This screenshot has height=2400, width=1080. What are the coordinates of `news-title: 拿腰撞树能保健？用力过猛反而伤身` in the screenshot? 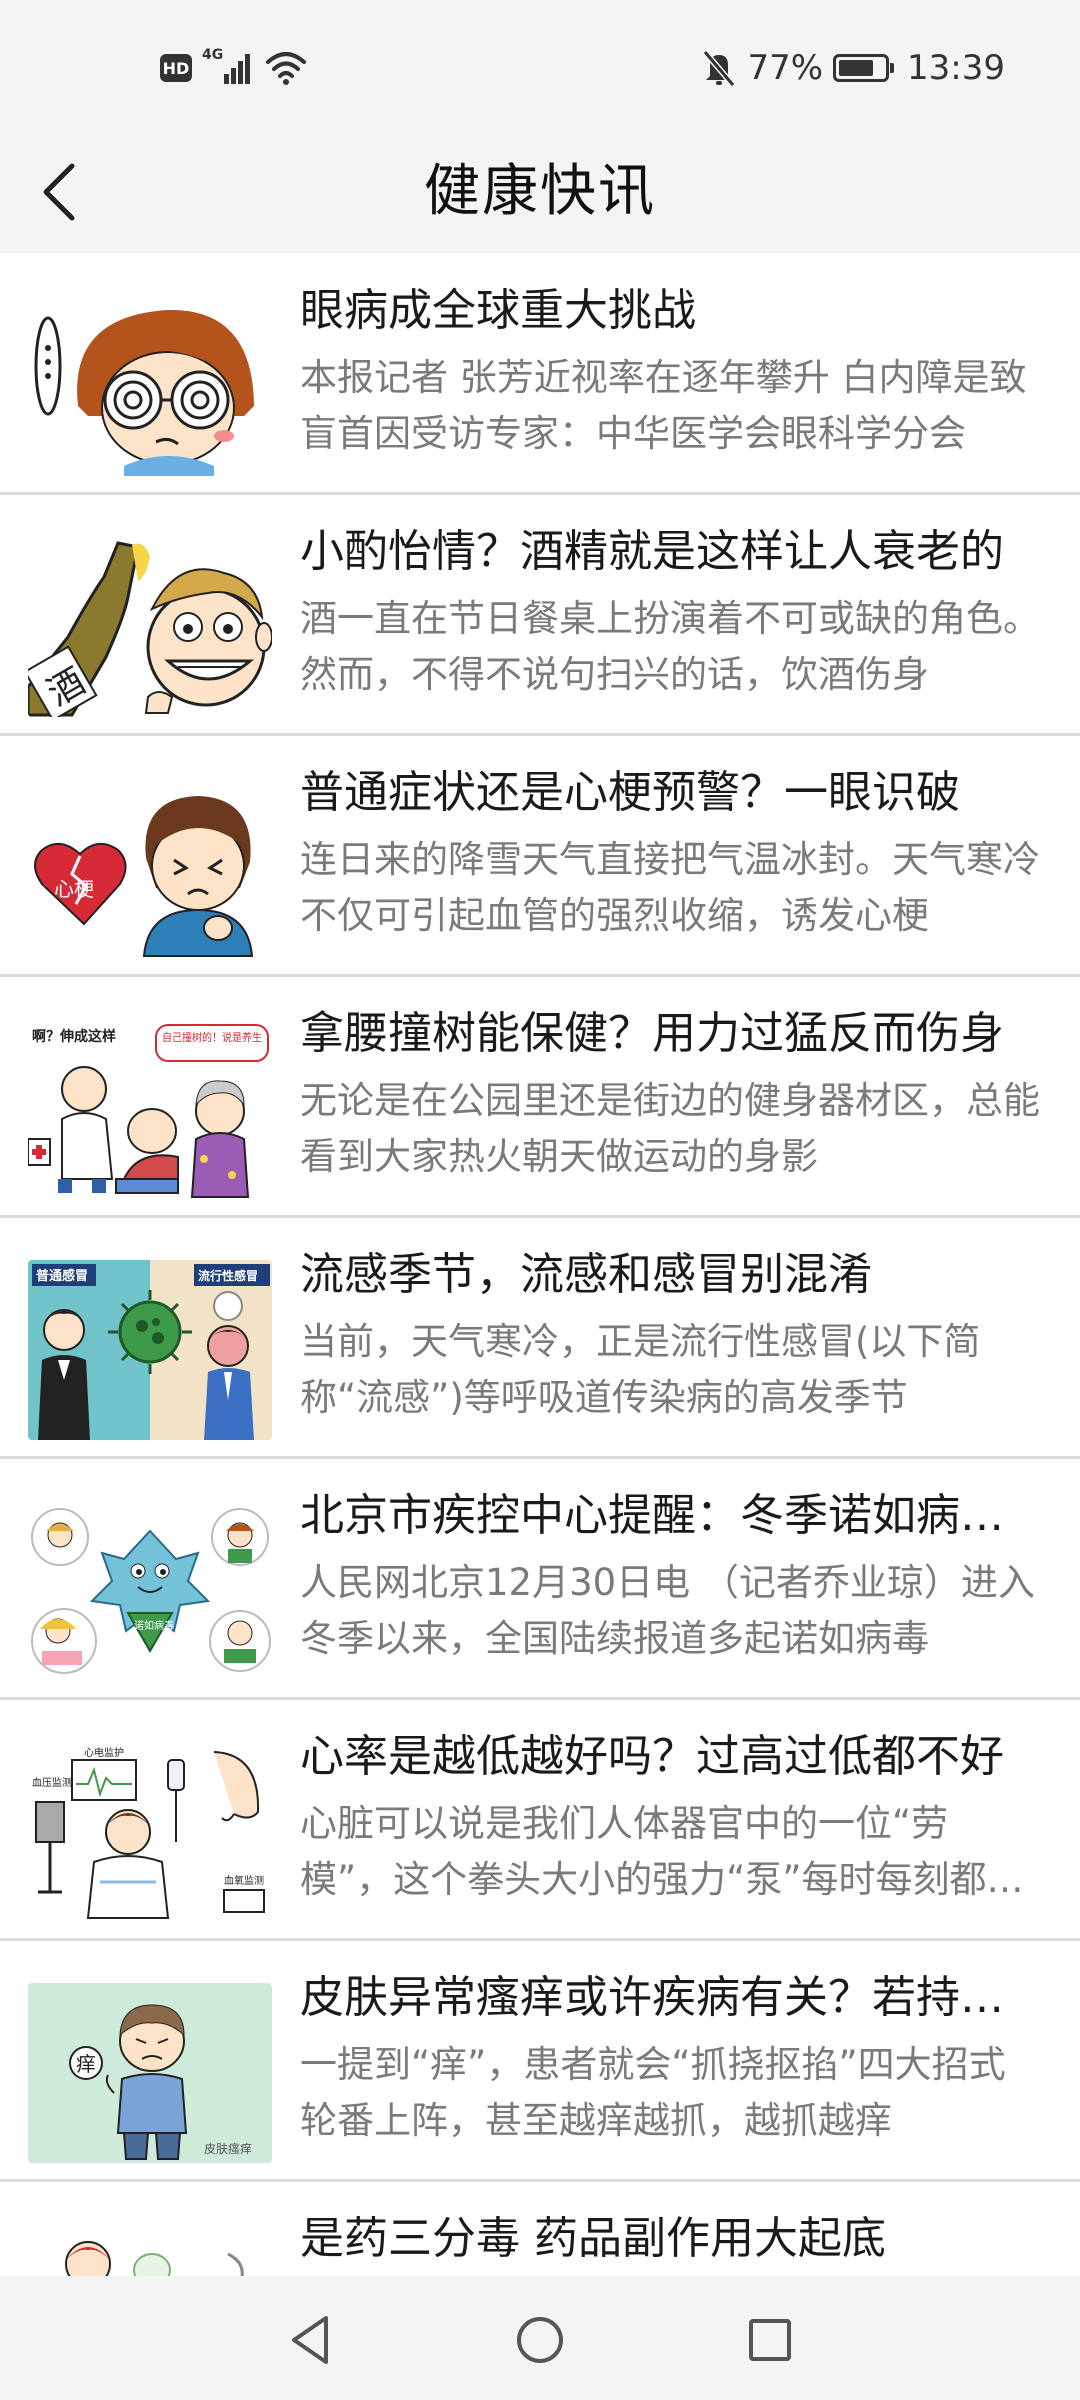 It's located at (652, 1033).